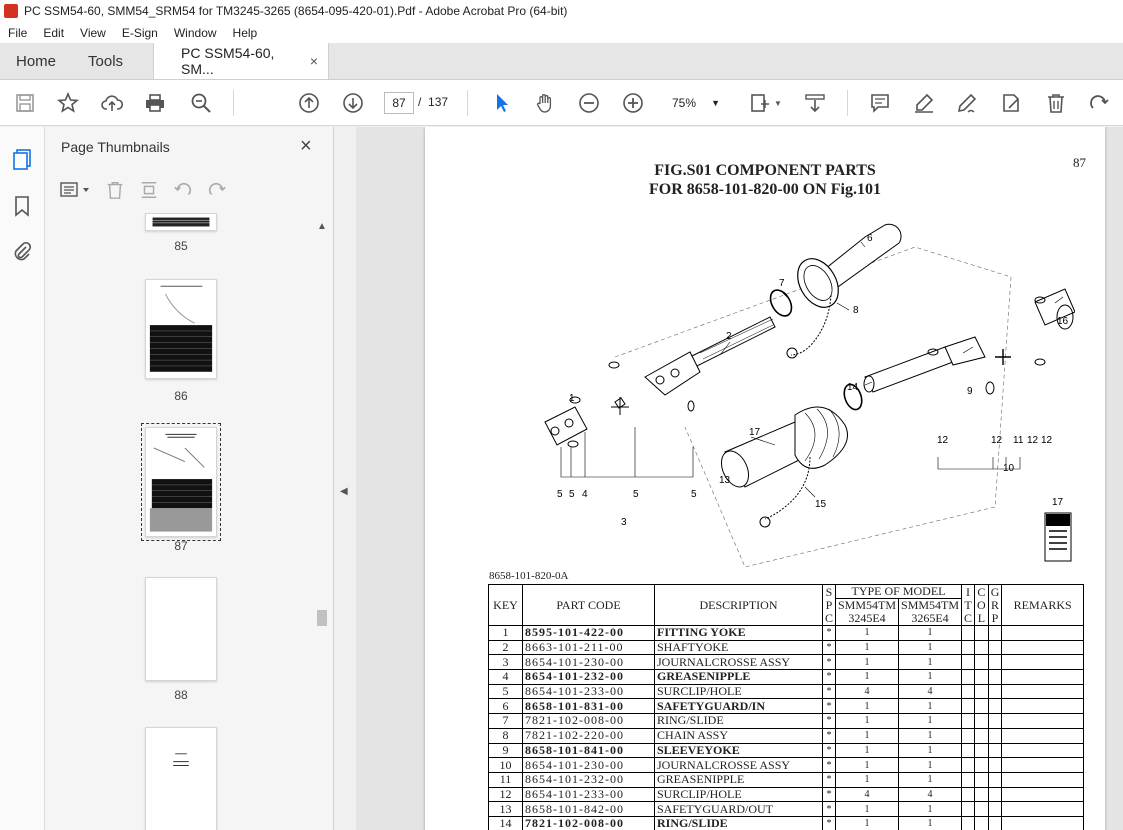 This screenshot has height=830, width=1123. What do you see at coordinates (778, 103) in the screenshot?
I see `chevron-down-icon: ▼` at bounding box center [778, 103].